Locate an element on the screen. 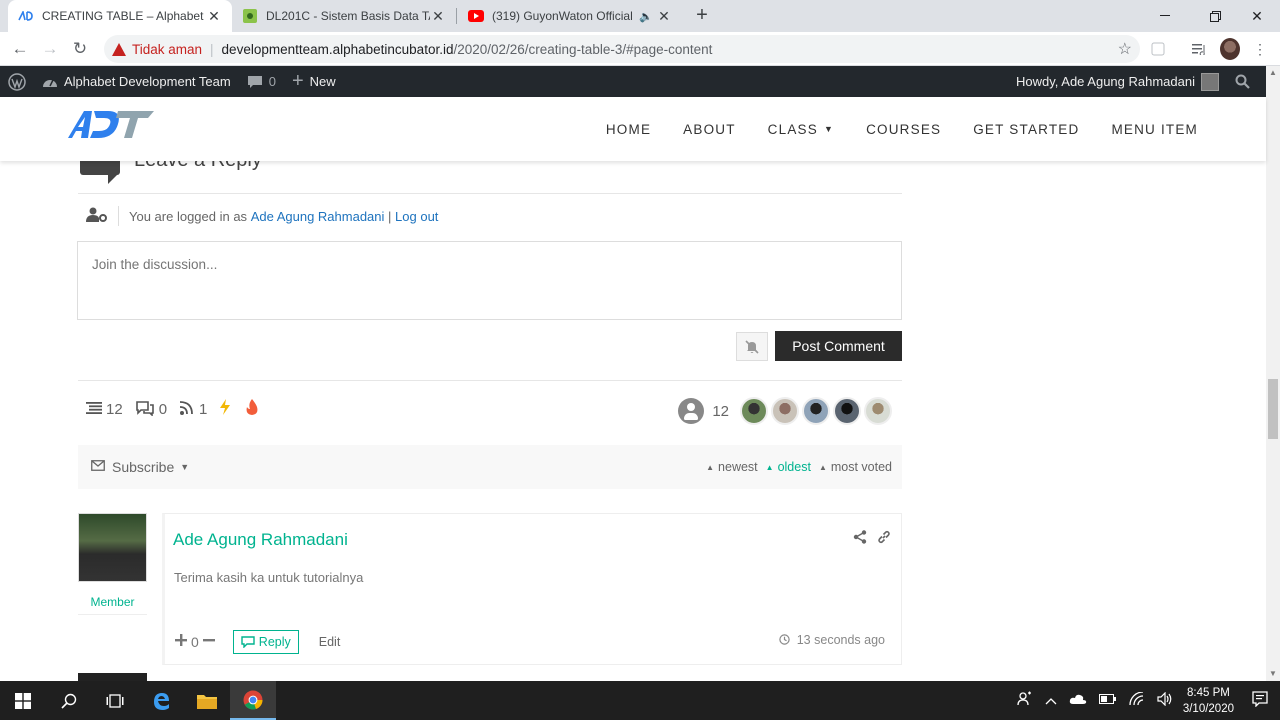 The width and height of the screenshot is (1280, 720). edge-button is located at coordinates (161, 700).